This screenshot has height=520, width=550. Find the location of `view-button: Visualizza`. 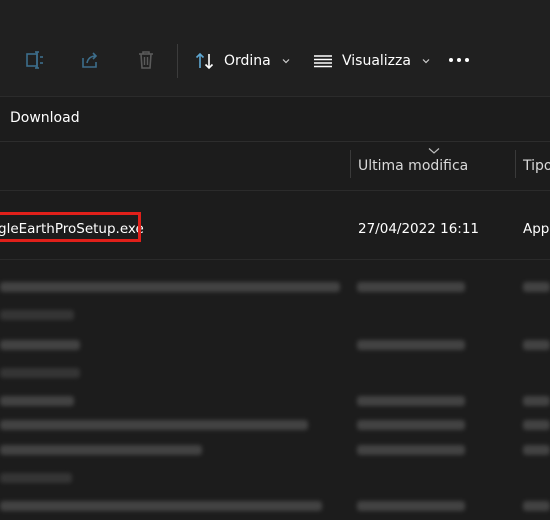

view-button: Visualizza is located at coordinates (371, 61).